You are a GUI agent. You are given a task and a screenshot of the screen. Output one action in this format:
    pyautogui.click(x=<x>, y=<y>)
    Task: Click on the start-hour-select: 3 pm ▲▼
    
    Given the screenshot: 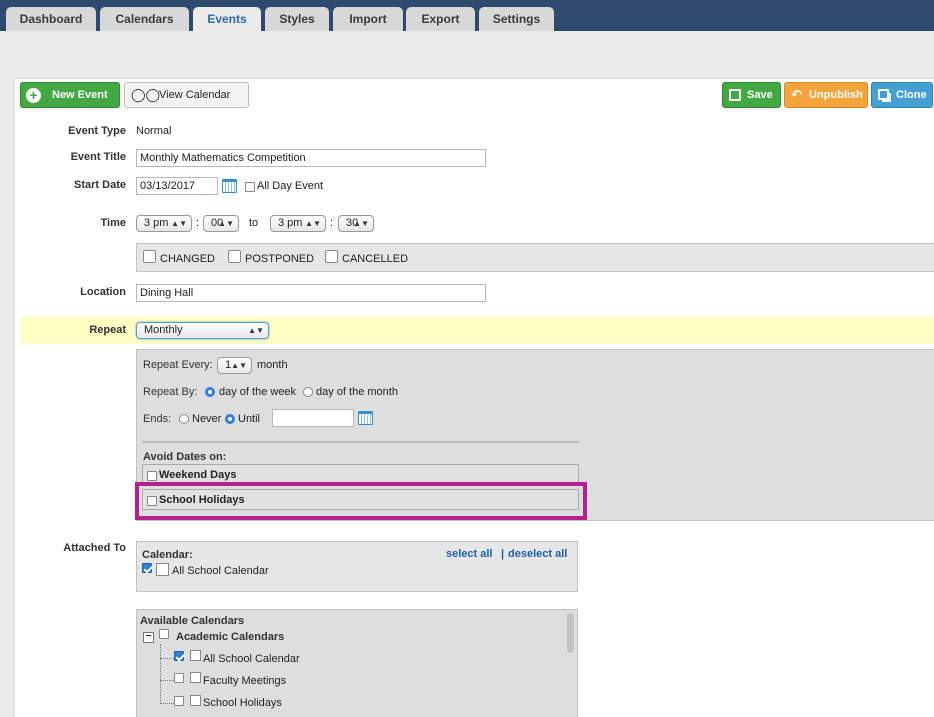 What is the action you would take?
    pyautogui.click(x=164, y=223)
    